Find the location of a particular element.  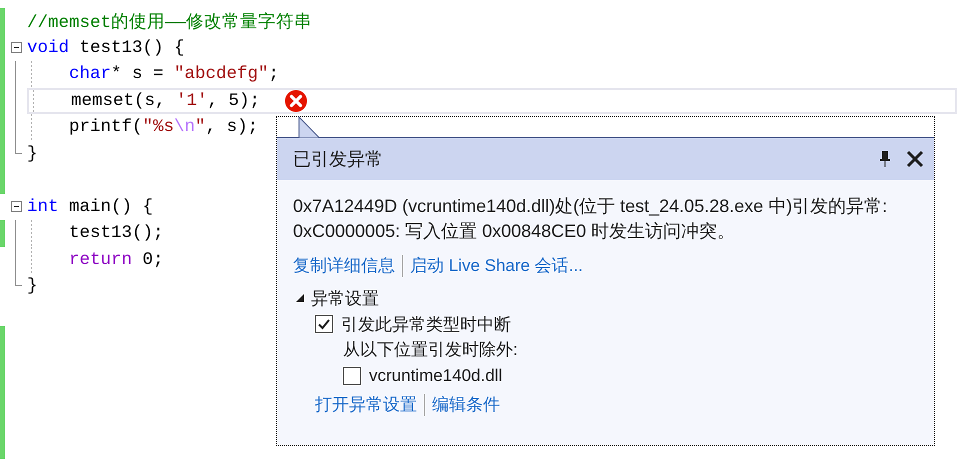

settings-toggle: 异常设置 is located at coordinates (605, 298).